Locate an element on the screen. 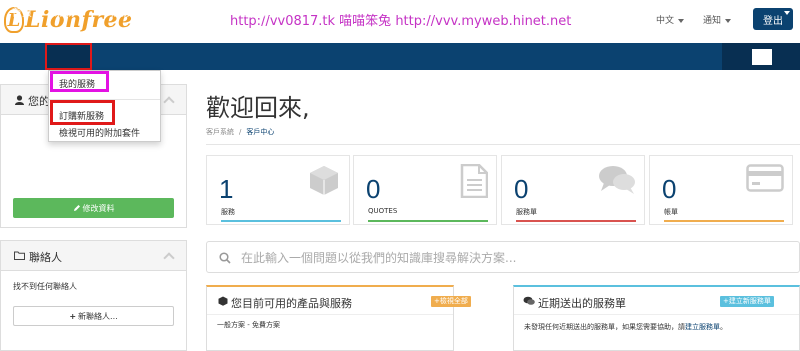 The image size is (800, 351). stat-label: 服務單 is located at coordinates (526, 212).